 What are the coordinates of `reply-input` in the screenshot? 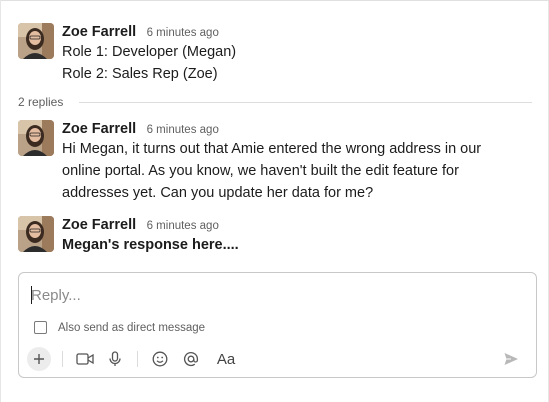 It's located at (276, 295).